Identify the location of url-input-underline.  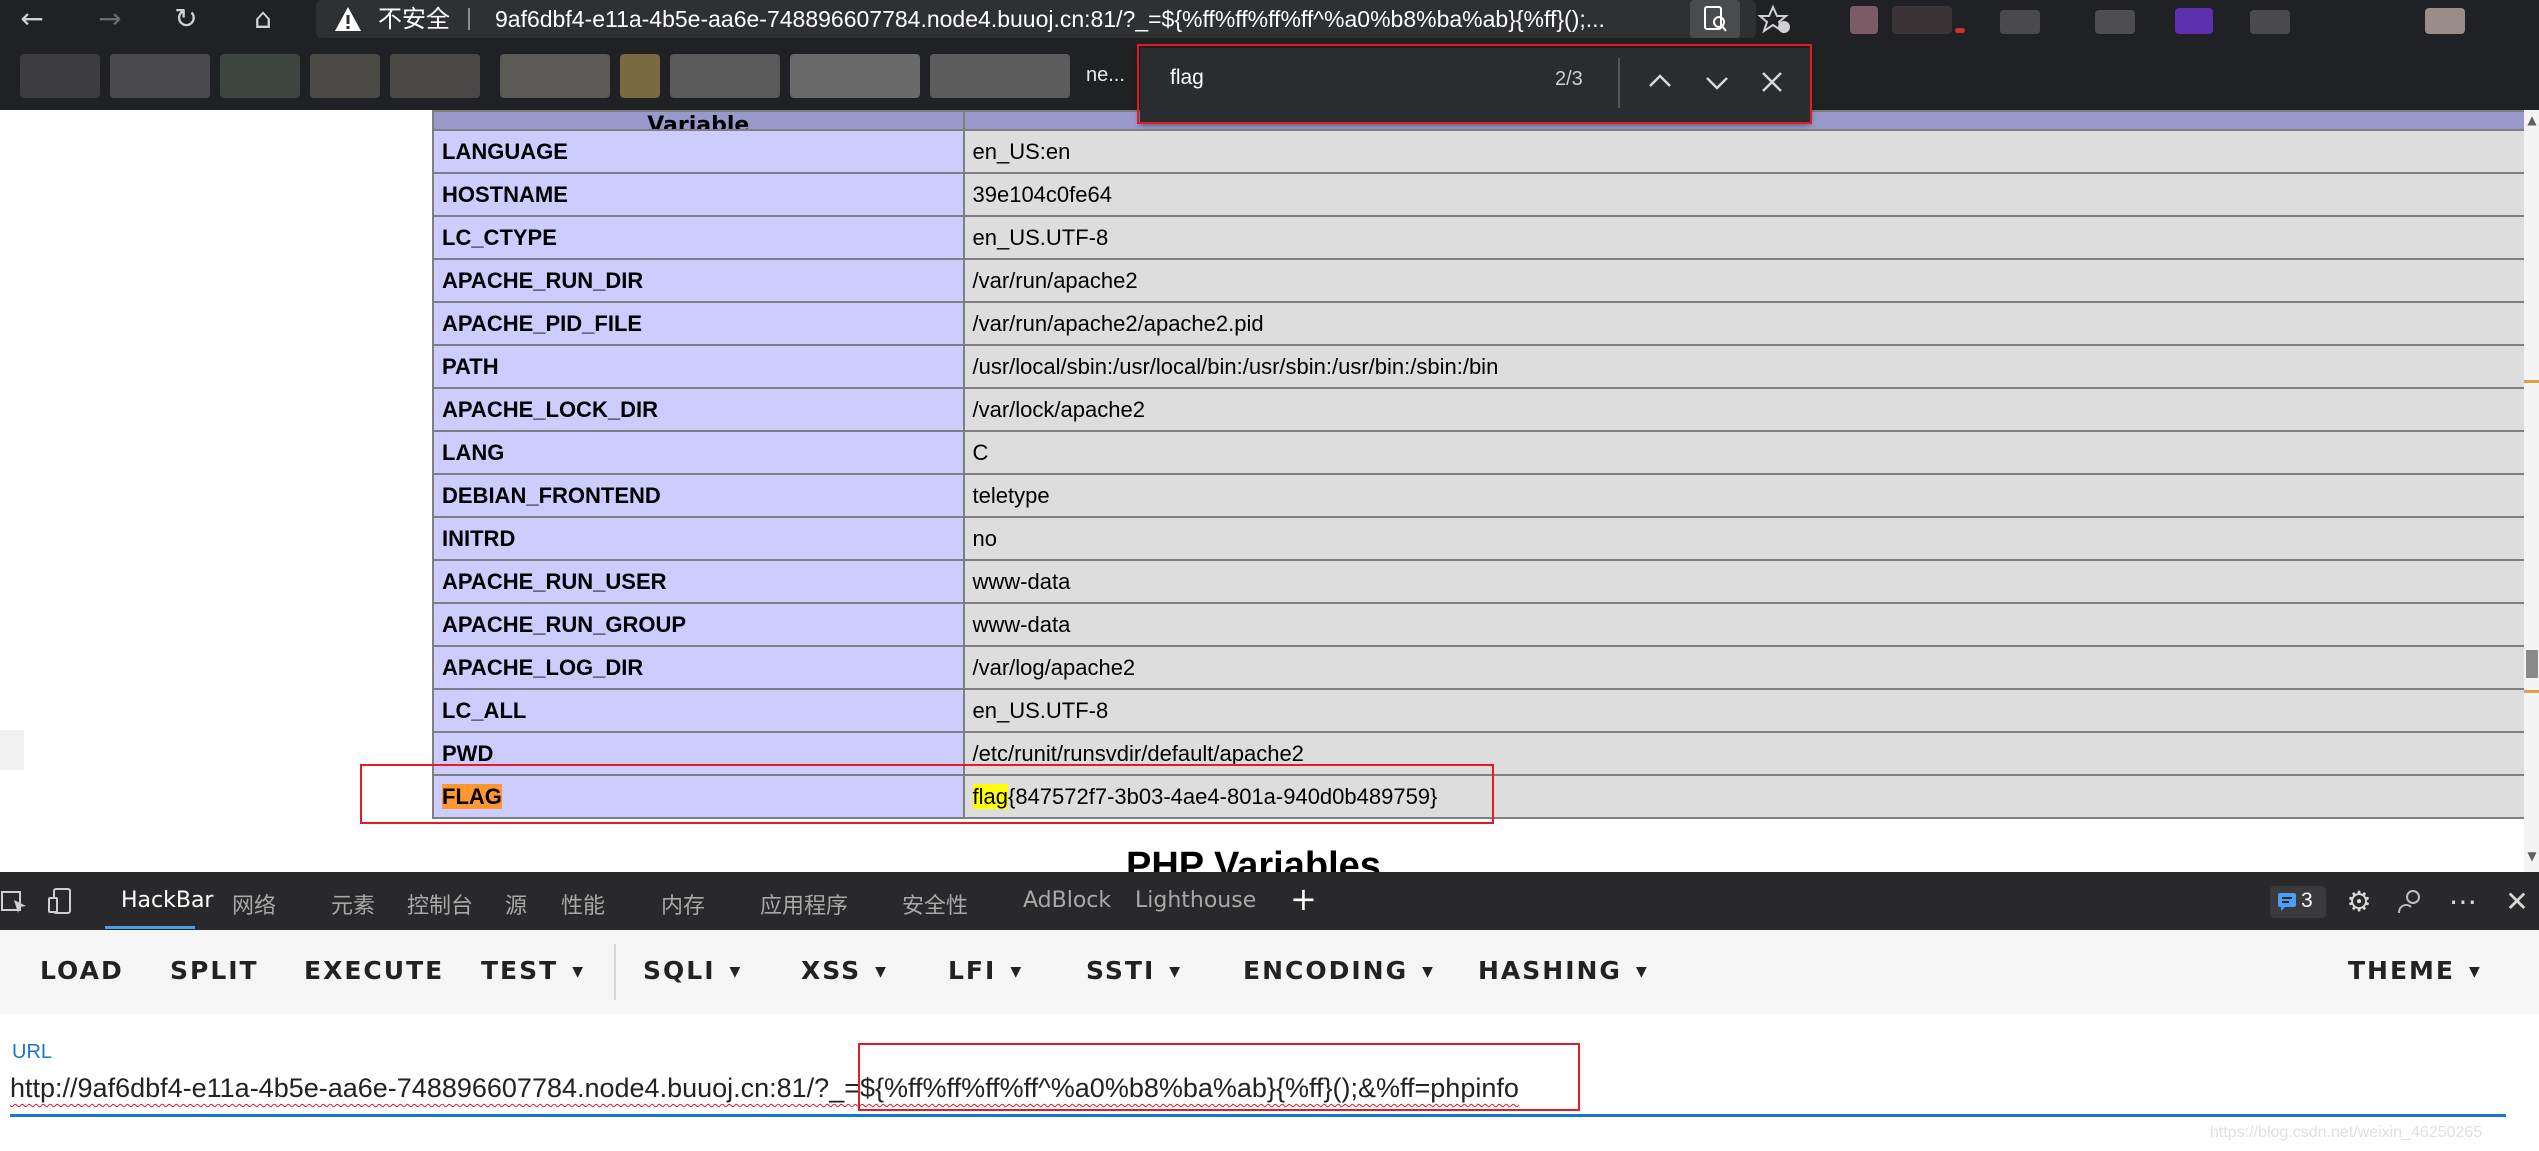
(1258, 1115).